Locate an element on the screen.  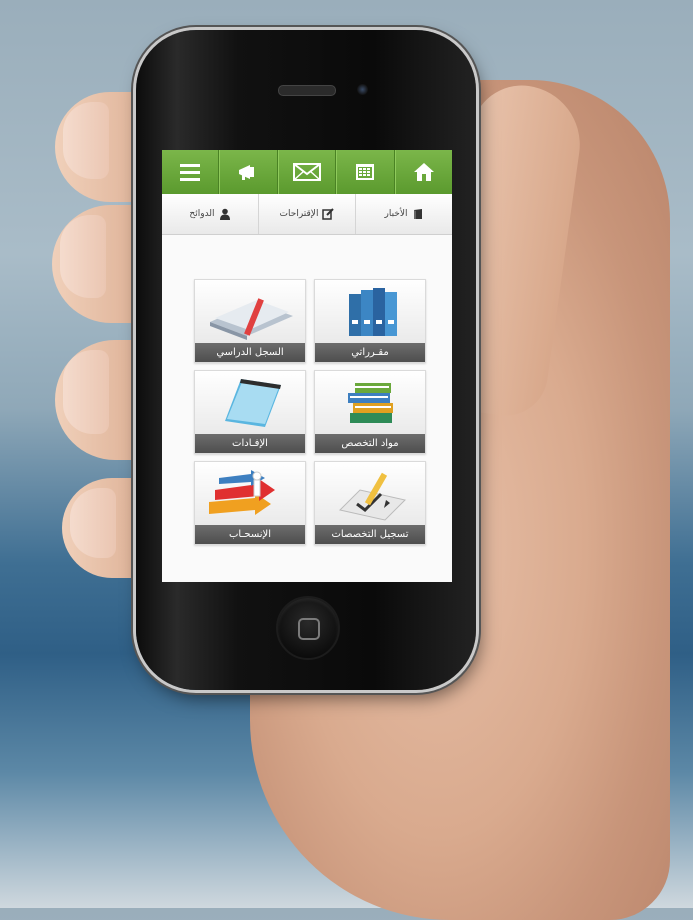
subnav-label-suggestions: الإقتراحات is located at coordinates (299, 214).